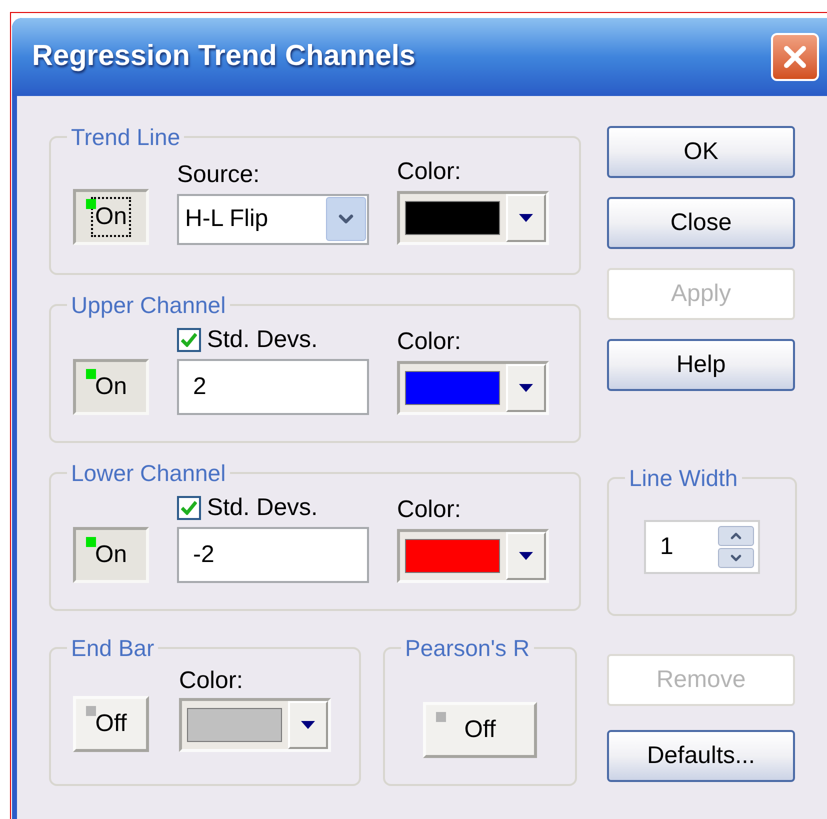  Describe the element at coordinates (683, 478) in the screenshot. I see `group-title: Line Width` at that location.